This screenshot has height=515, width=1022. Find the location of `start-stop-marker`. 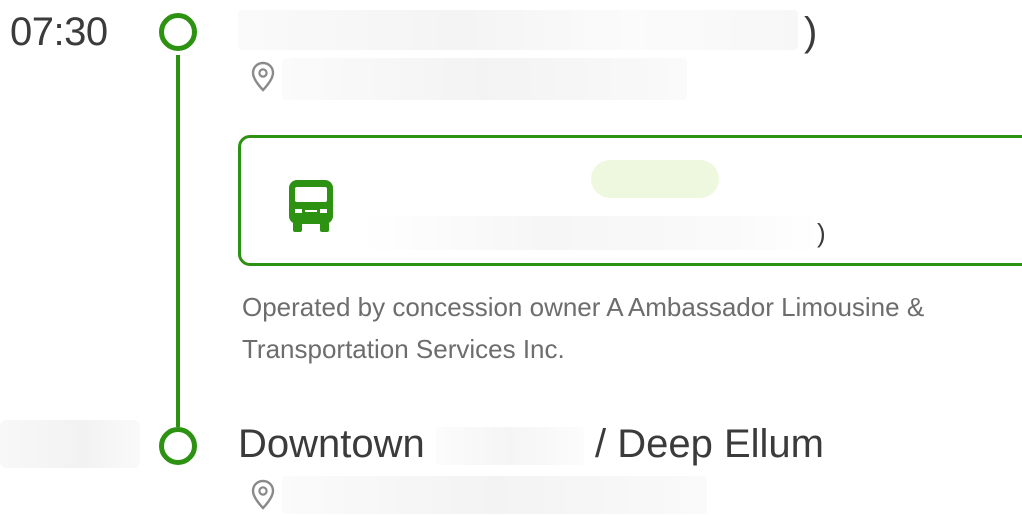

start-stop-marker is located at coordinates (178, 32).